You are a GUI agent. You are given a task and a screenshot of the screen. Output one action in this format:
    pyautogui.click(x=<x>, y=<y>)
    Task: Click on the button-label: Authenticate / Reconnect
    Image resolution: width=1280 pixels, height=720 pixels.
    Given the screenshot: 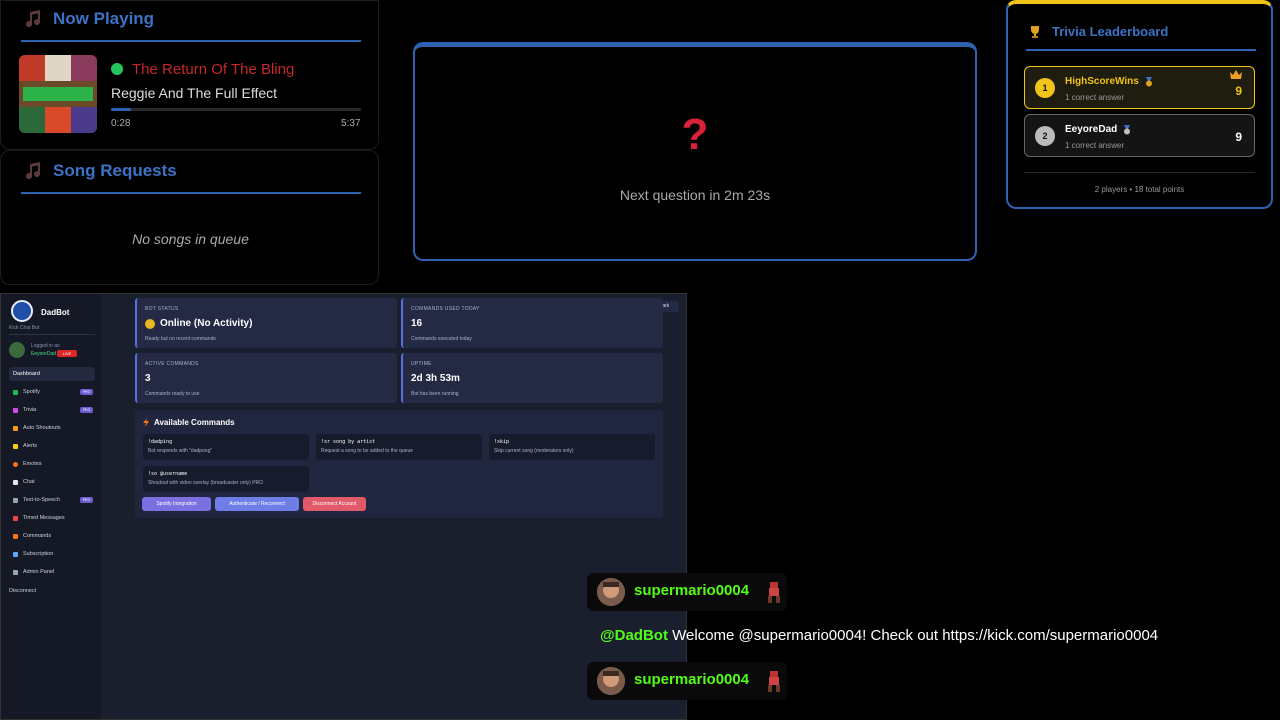 What is the action you would take?
    pyautogui.click(x=257, y=504)
    